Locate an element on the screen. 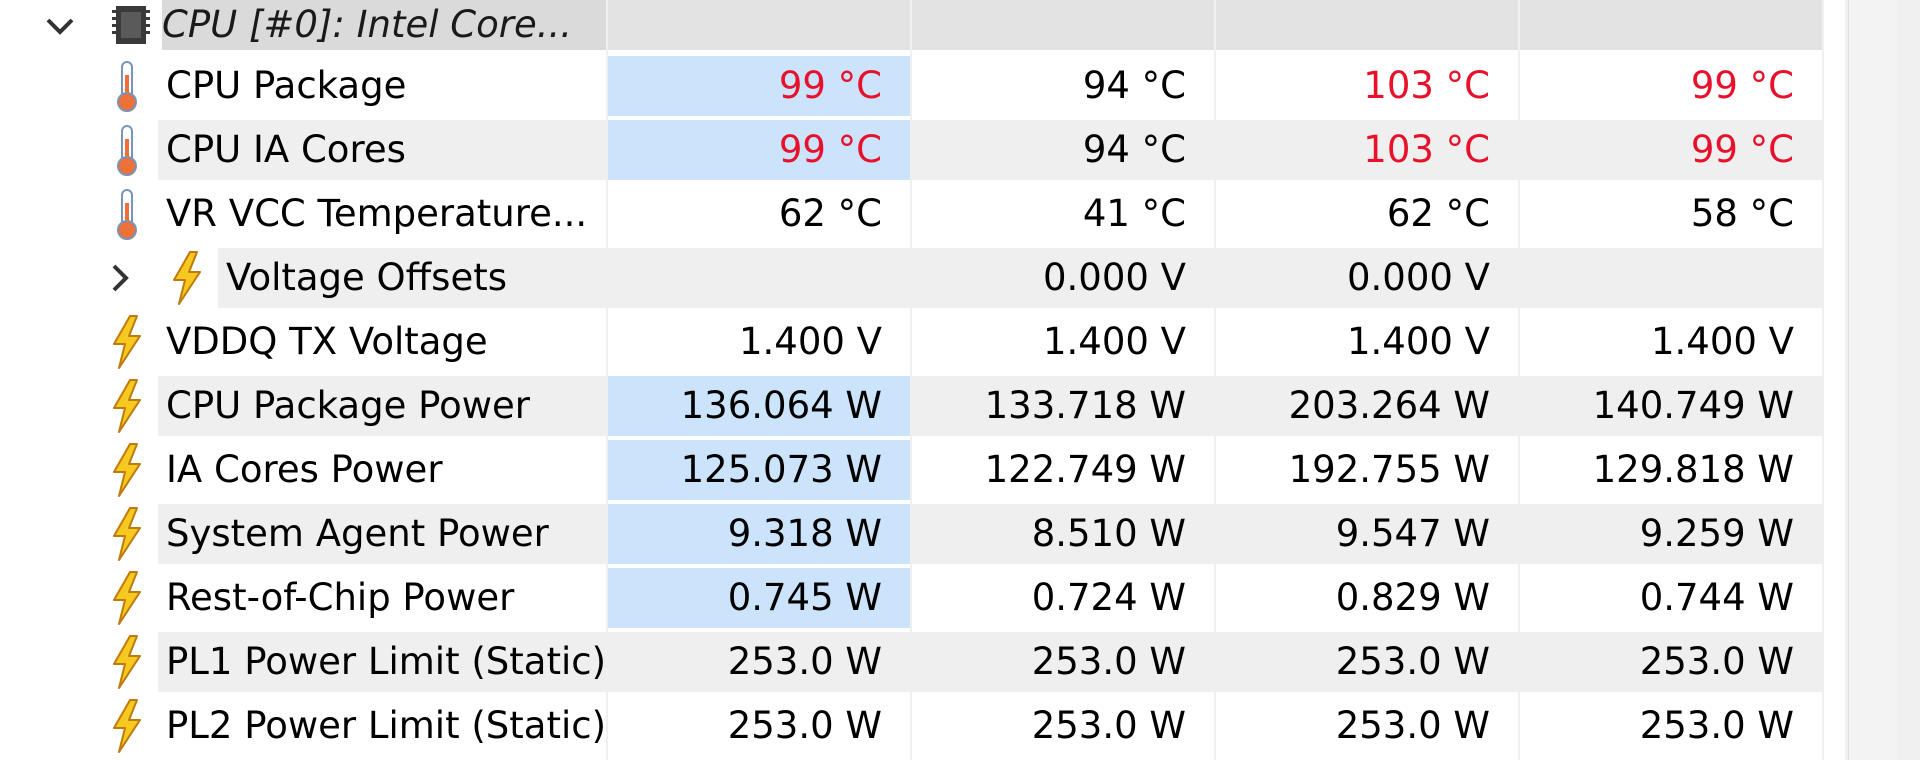 Image resolution: width=1920 pixels, height=760 pixels. sensor-name: CPU Package Power is located at coordinates (348, 405).